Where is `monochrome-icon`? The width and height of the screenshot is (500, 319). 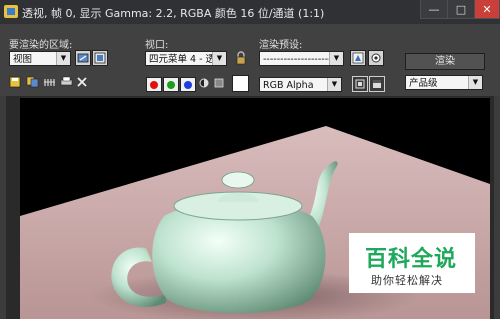
monochrome-icon is located at coordinates (219, 84).